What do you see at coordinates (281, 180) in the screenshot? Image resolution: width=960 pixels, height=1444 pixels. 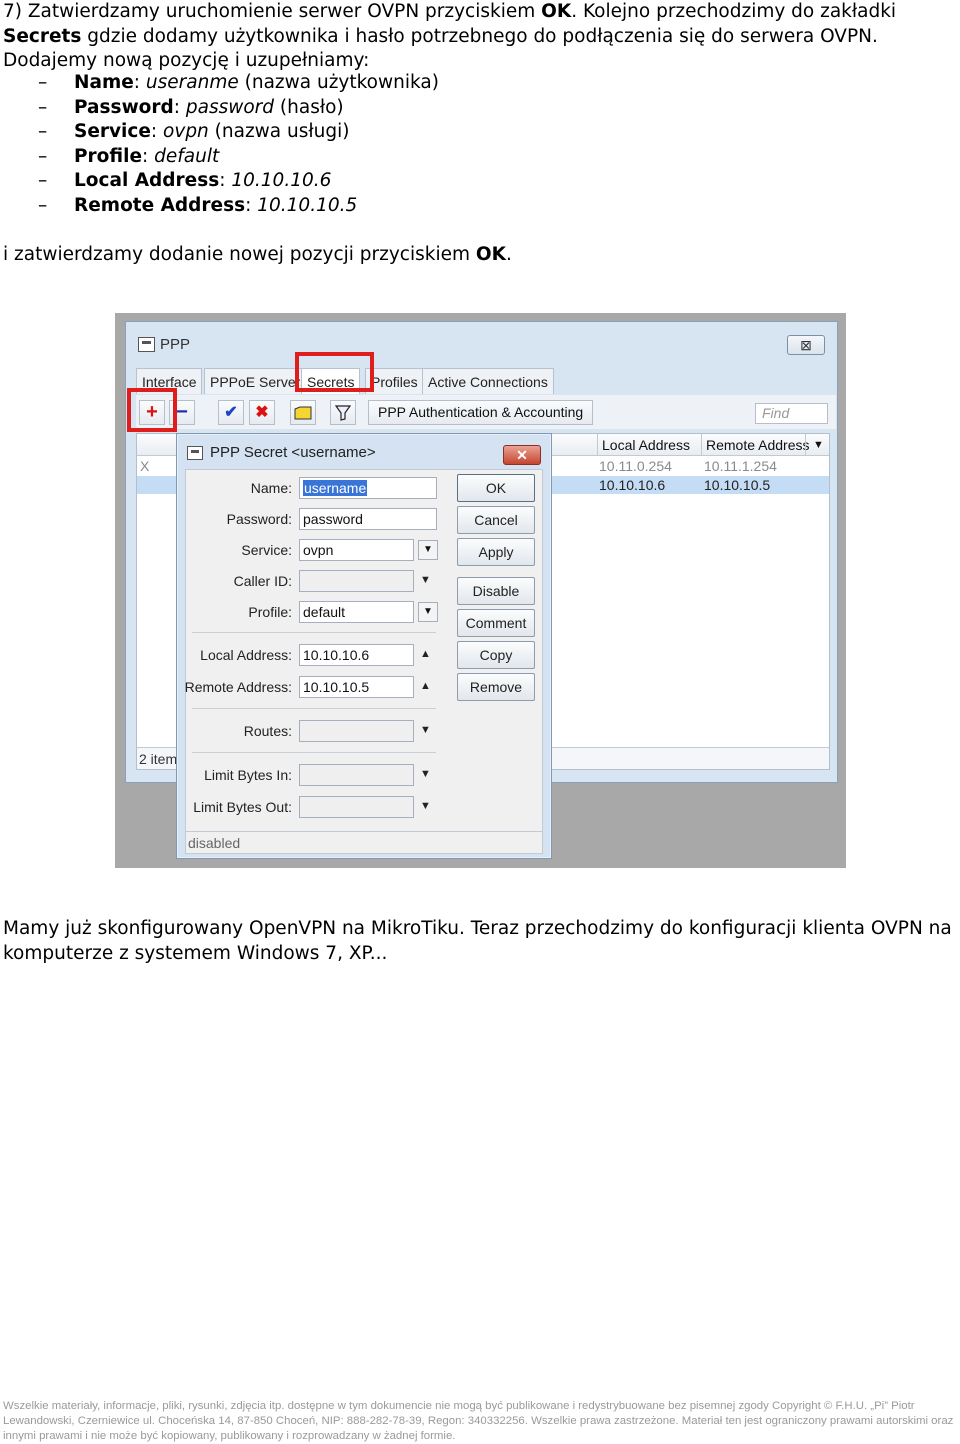 I see `list-value: 10.10.10.6` at bounding box center [281, 180].